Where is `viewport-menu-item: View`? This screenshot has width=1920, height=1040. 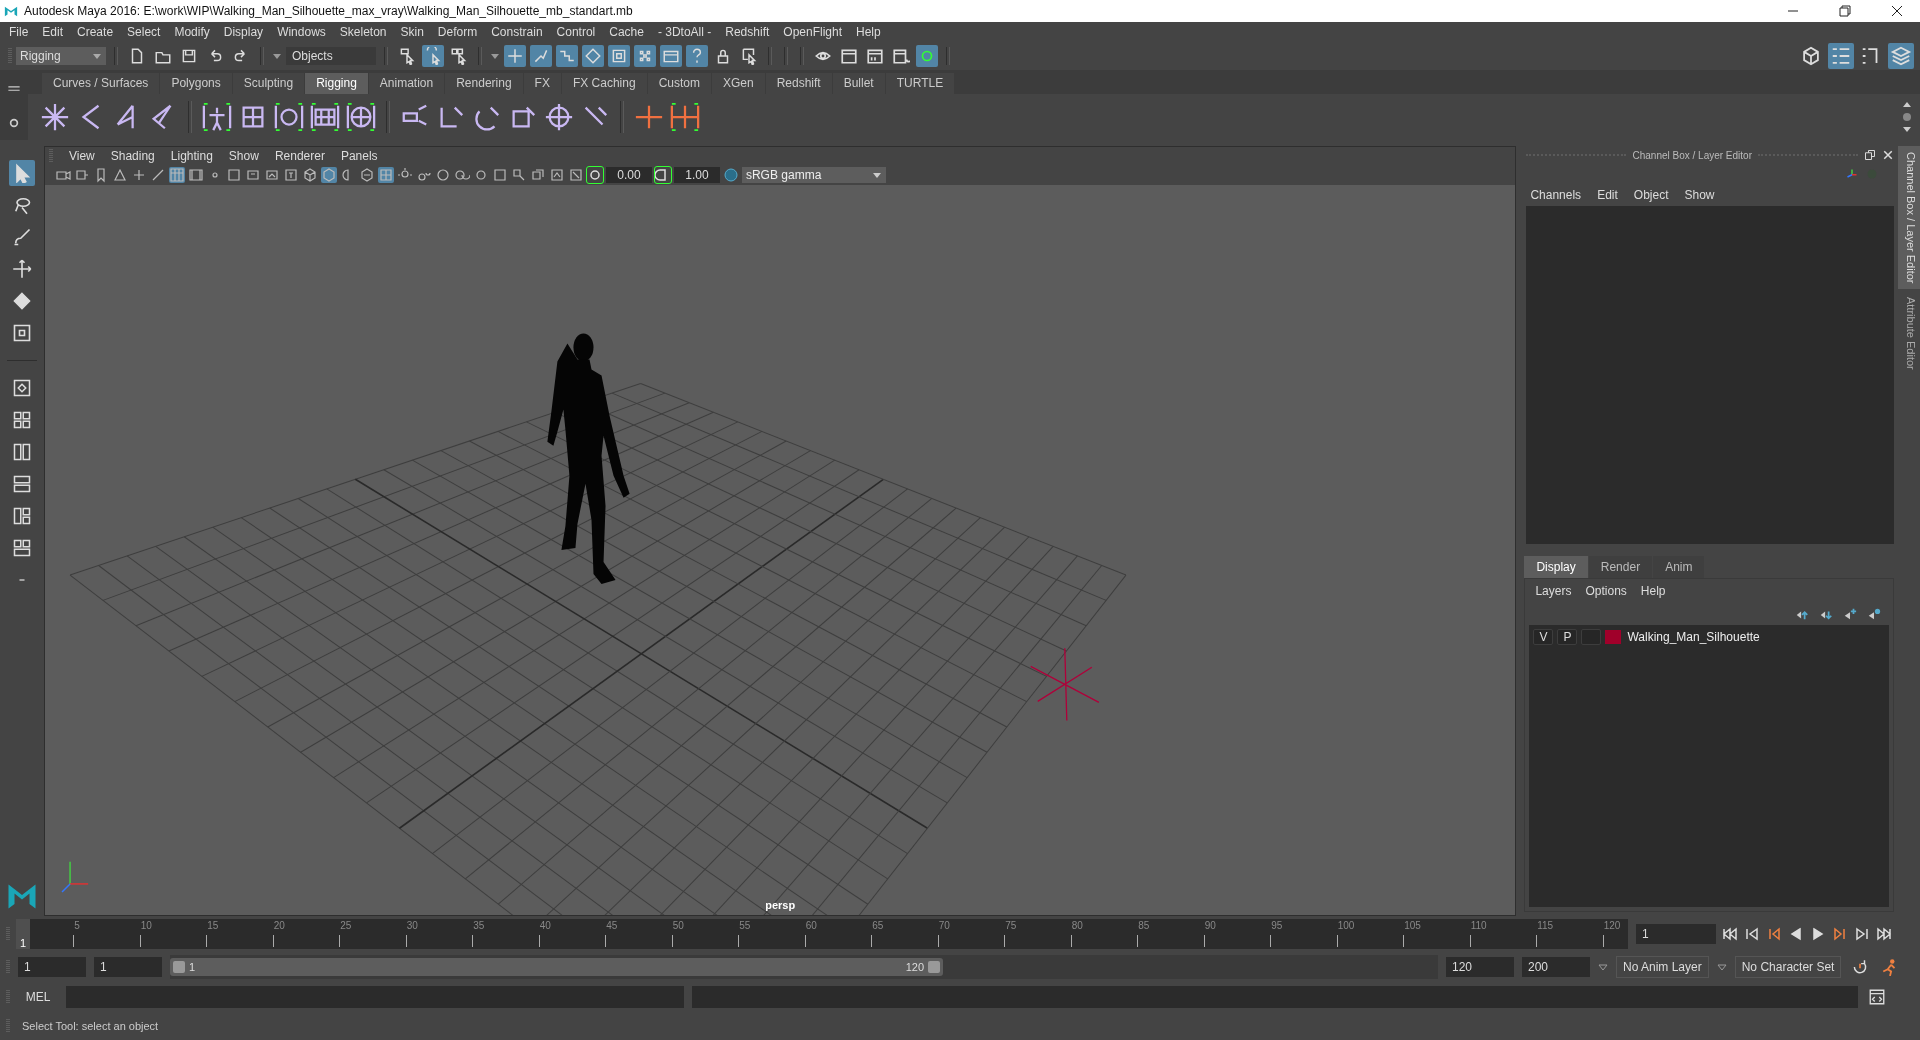 viewport-menu-item: View is located at coordinates (81, 156).